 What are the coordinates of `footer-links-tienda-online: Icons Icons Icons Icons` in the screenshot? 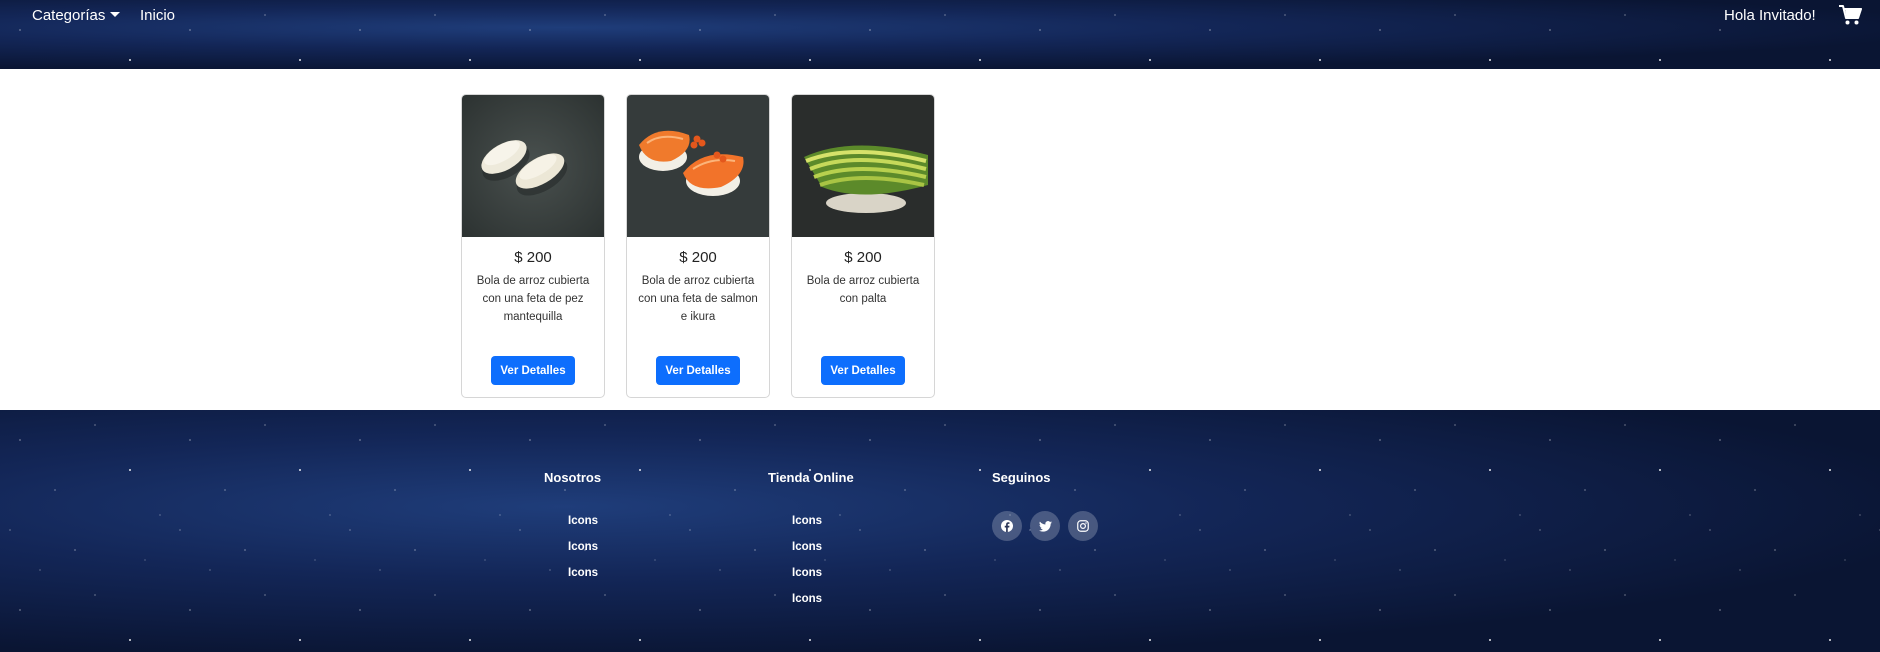 It's located at (807, 566).